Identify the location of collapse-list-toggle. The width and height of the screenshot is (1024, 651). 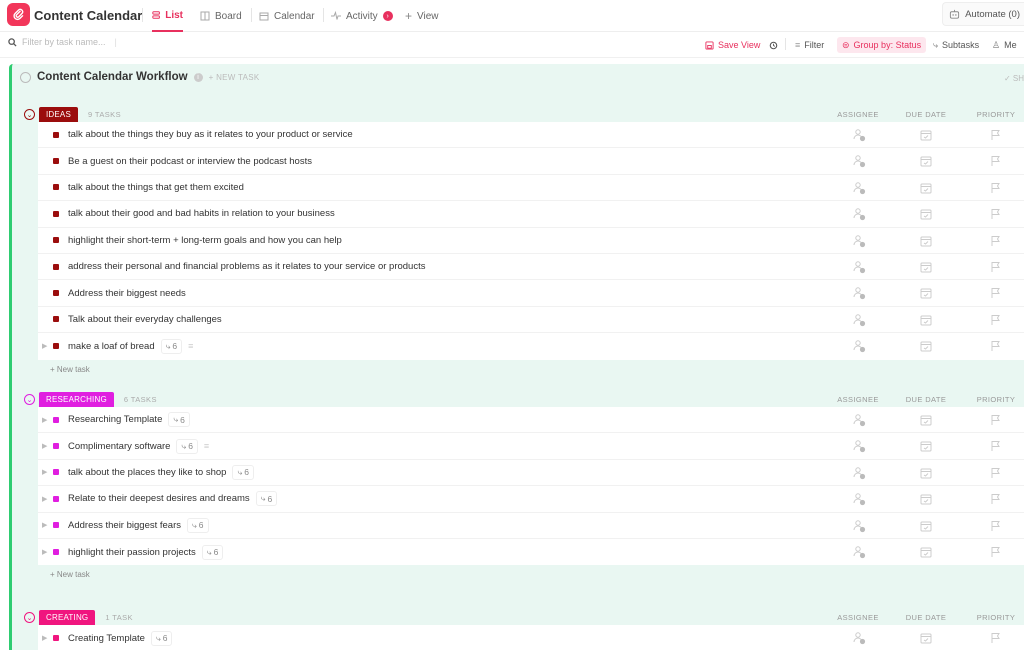
(25, 77).